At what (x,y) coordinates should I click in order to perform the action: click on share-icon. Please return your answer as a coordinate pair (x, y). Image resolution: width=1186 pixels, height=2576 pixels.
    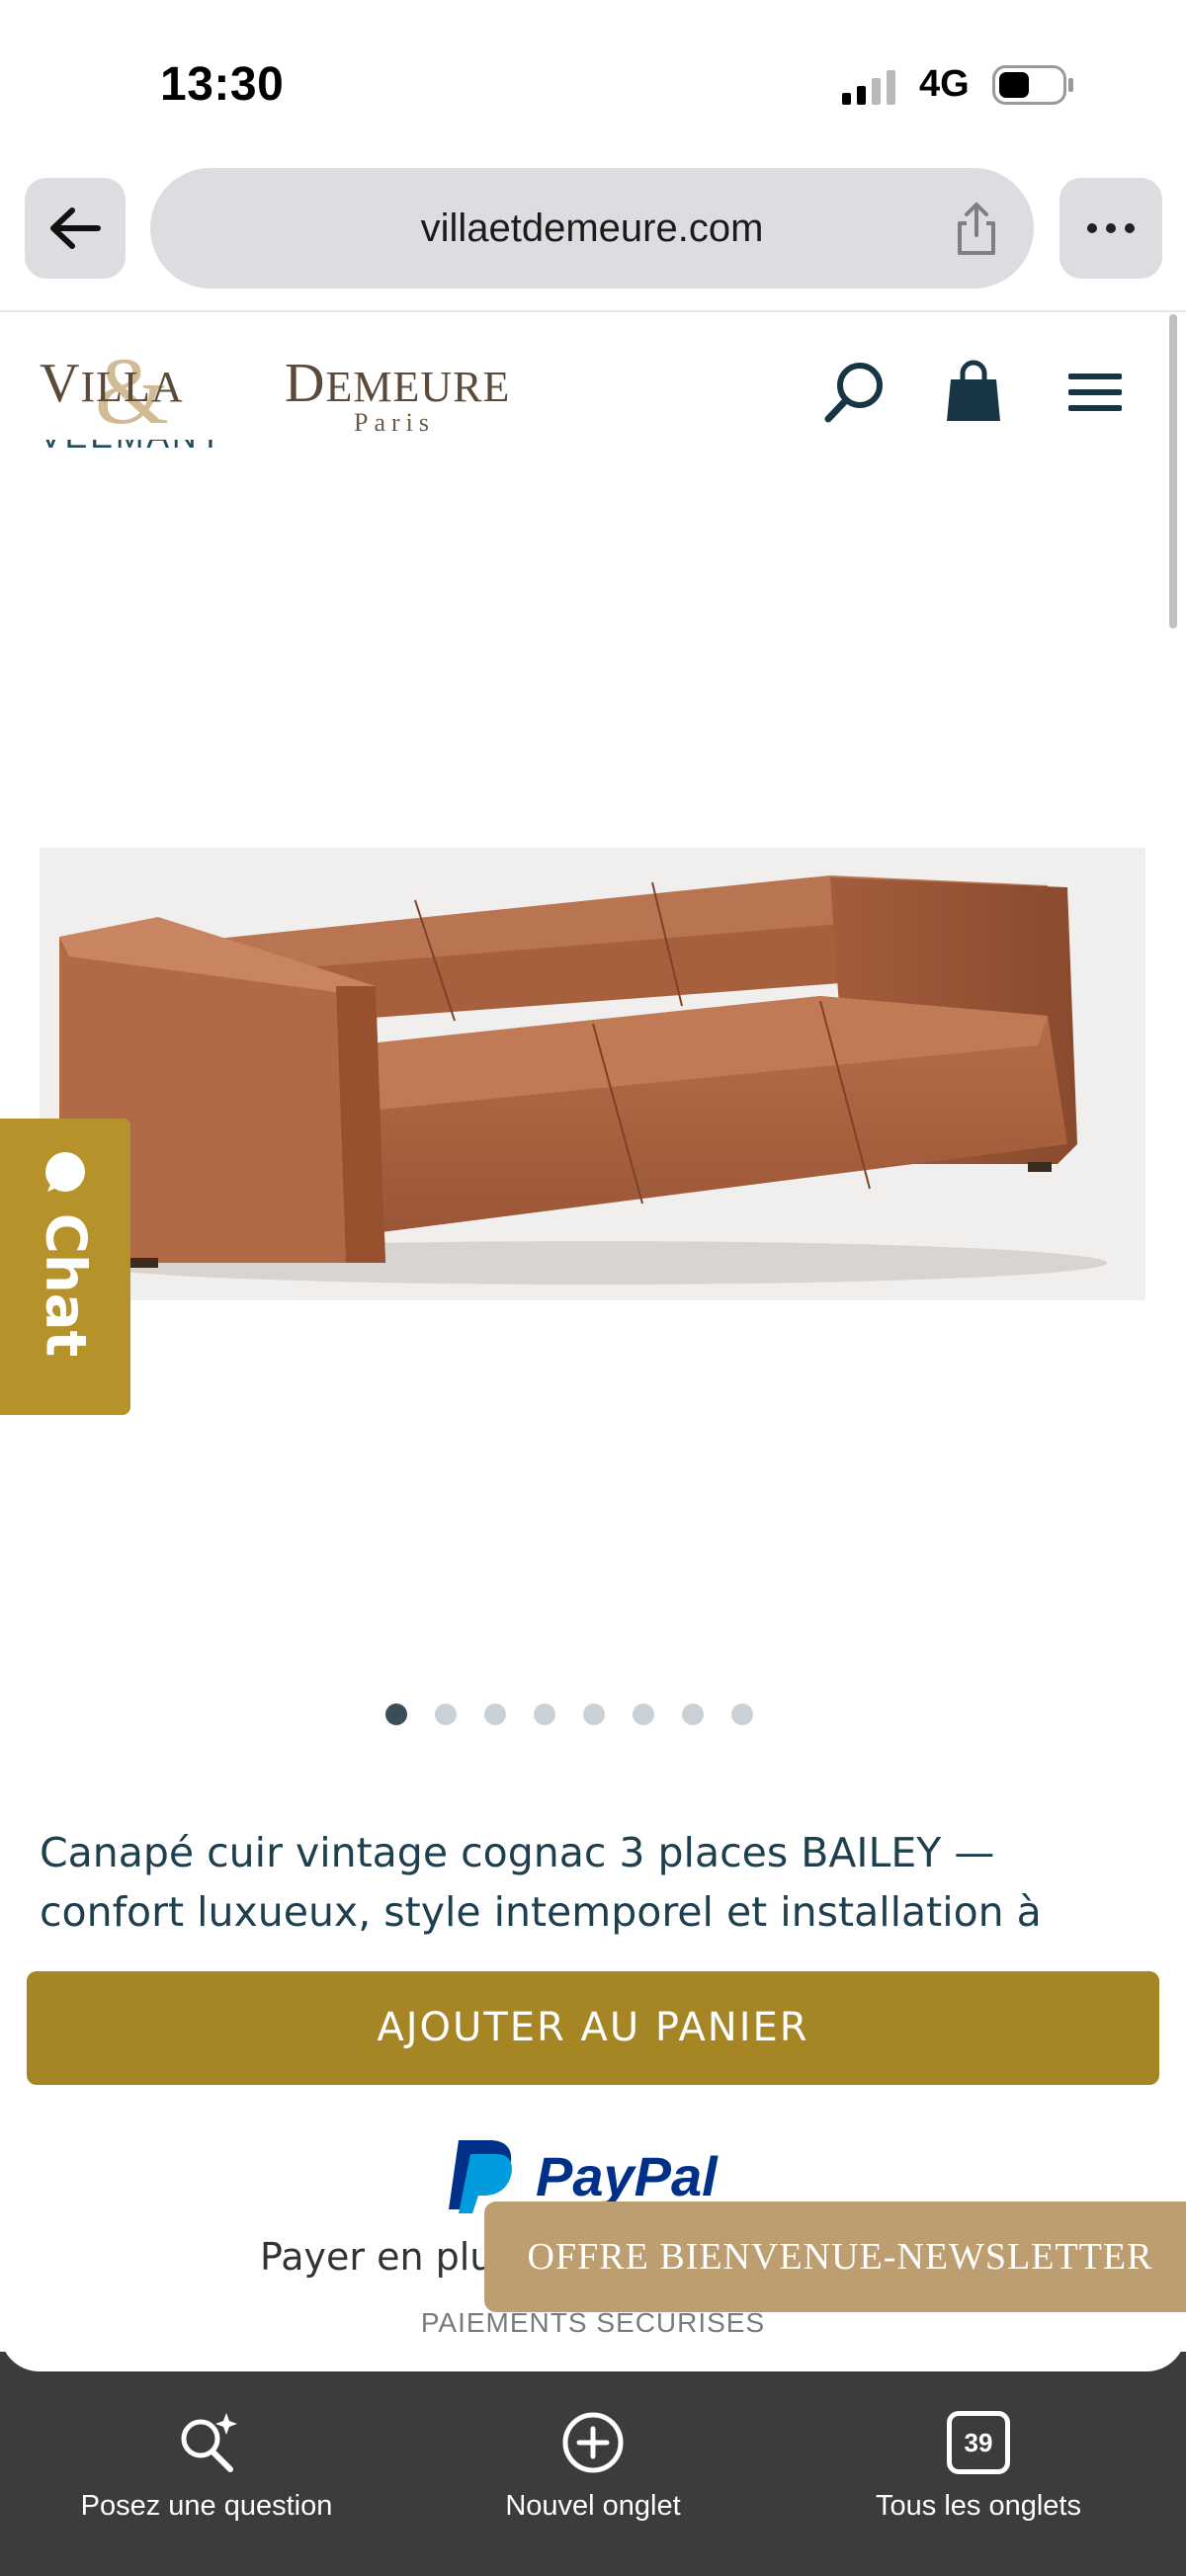
    Looking at the image, I should click on (976, 229).